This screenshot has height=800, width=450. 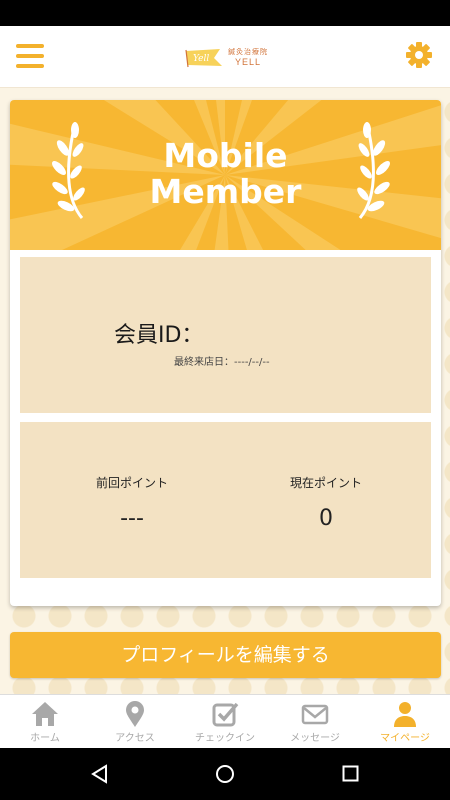 I want to click on tab-mypage-label: マイページ, so click(x=405, y=738).